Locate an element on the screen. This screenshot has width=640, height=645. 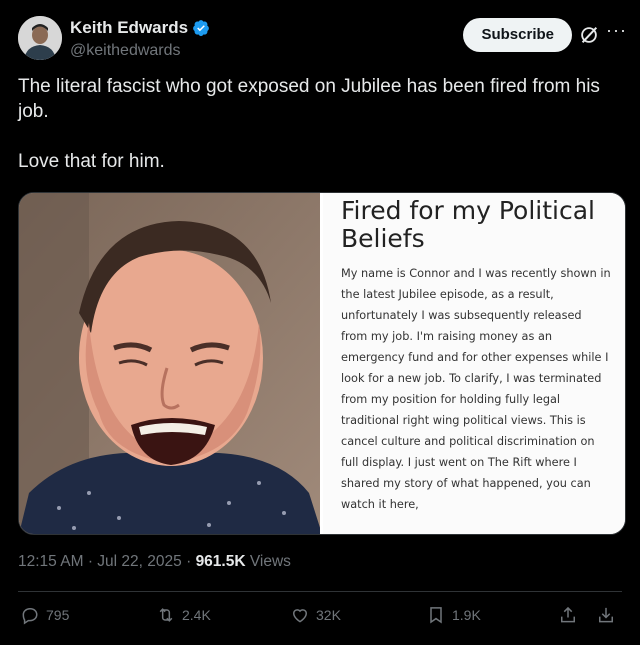
bookmark-button: 1.9K is located at coordinates (453, 615).